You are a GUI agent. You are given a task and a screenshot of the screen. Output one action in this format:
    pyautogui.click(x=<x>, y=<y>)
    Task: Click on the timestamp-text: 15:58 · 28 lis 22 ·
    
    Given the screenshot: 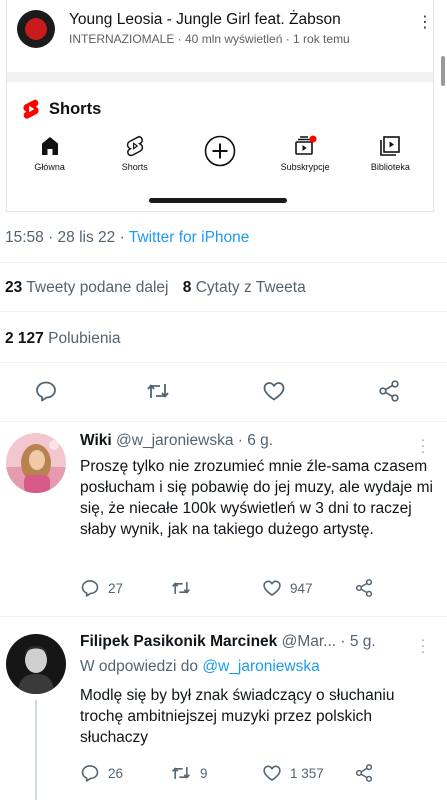 What is the action you would take?
    pyautogui.click(x=67, y=237)
    